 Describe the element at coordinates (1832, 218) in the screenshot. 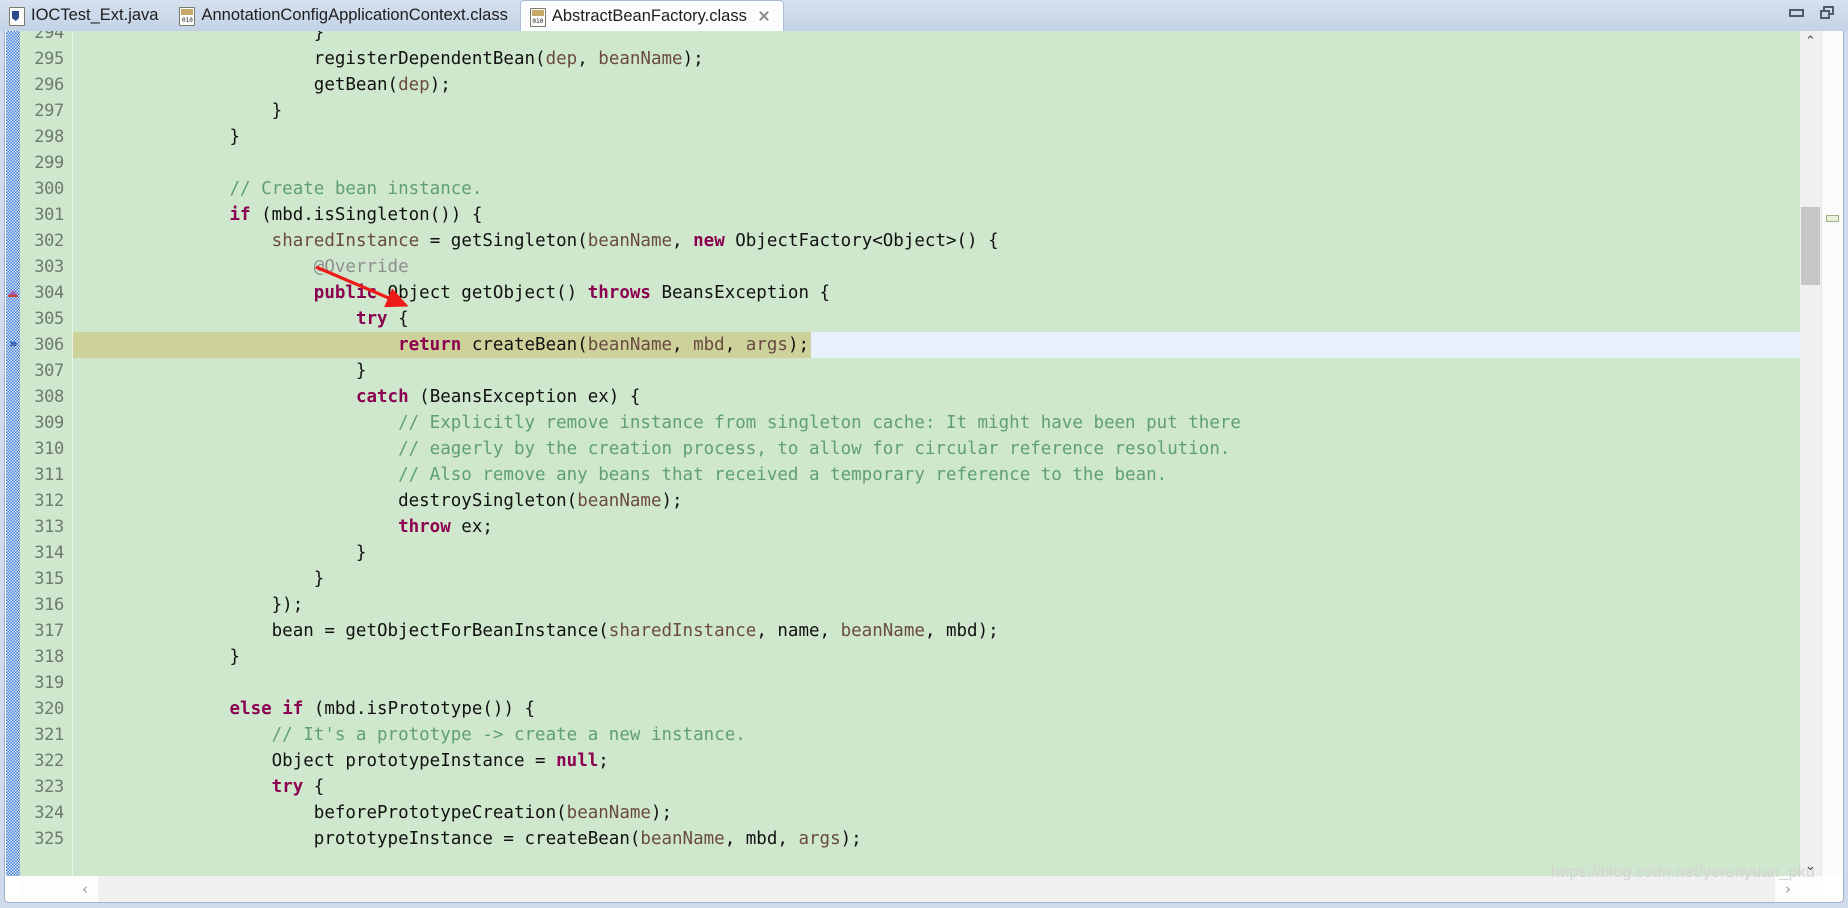

I see `overview-marker` at that location.